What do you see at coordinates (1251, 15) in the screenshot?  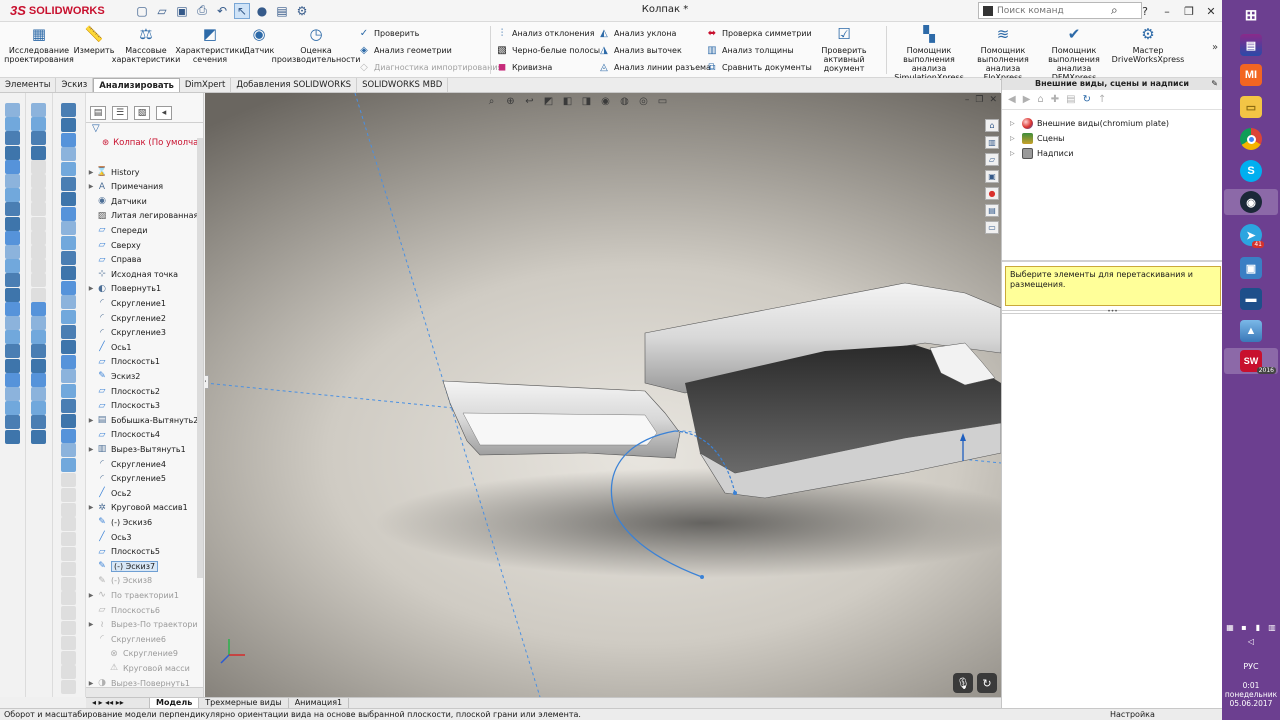 I see `start-button: ⊞` at bounding box center [1251, 15].